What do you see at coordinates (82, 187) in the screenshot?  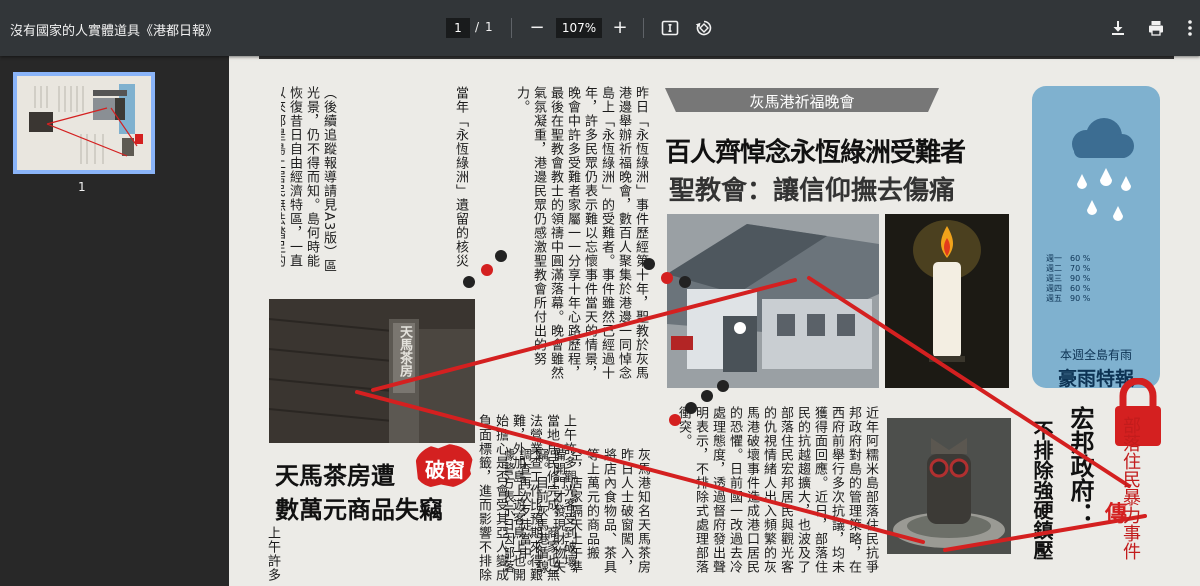 I see `thumbnail-page-number: 1` at bounding box center [82, 187].